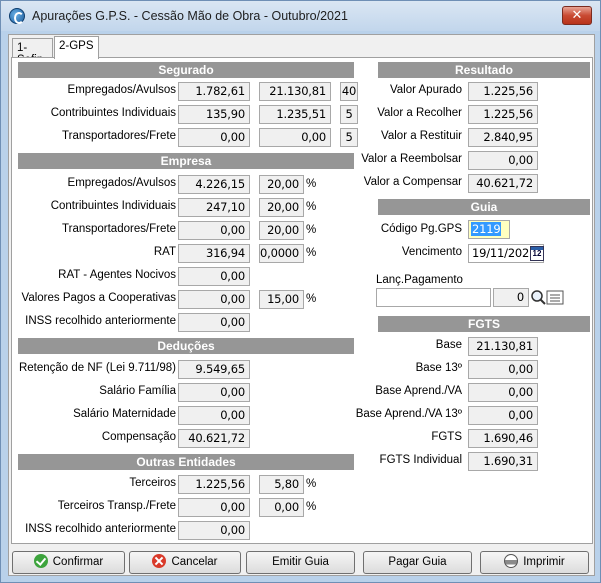 The image size is (601, 583). What do you see at coordinates (214, 184) in the screenshot?
I see `empresa-empregados-value: 4.226,15` at bounding box center [214, 184].